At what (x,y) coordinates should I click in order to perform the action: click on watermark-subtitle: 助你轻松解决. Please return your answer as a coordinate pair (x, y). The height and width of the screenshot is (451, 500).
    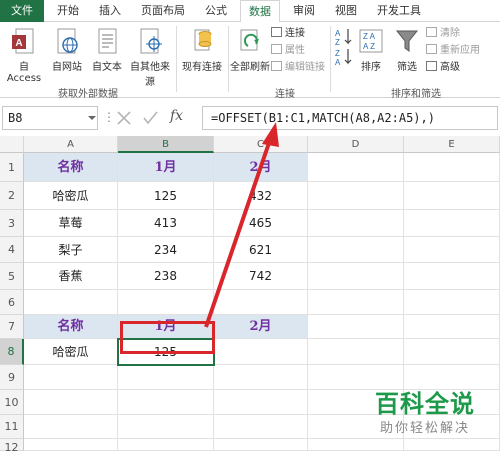
    Looking at the image, I should click on (424, 428).